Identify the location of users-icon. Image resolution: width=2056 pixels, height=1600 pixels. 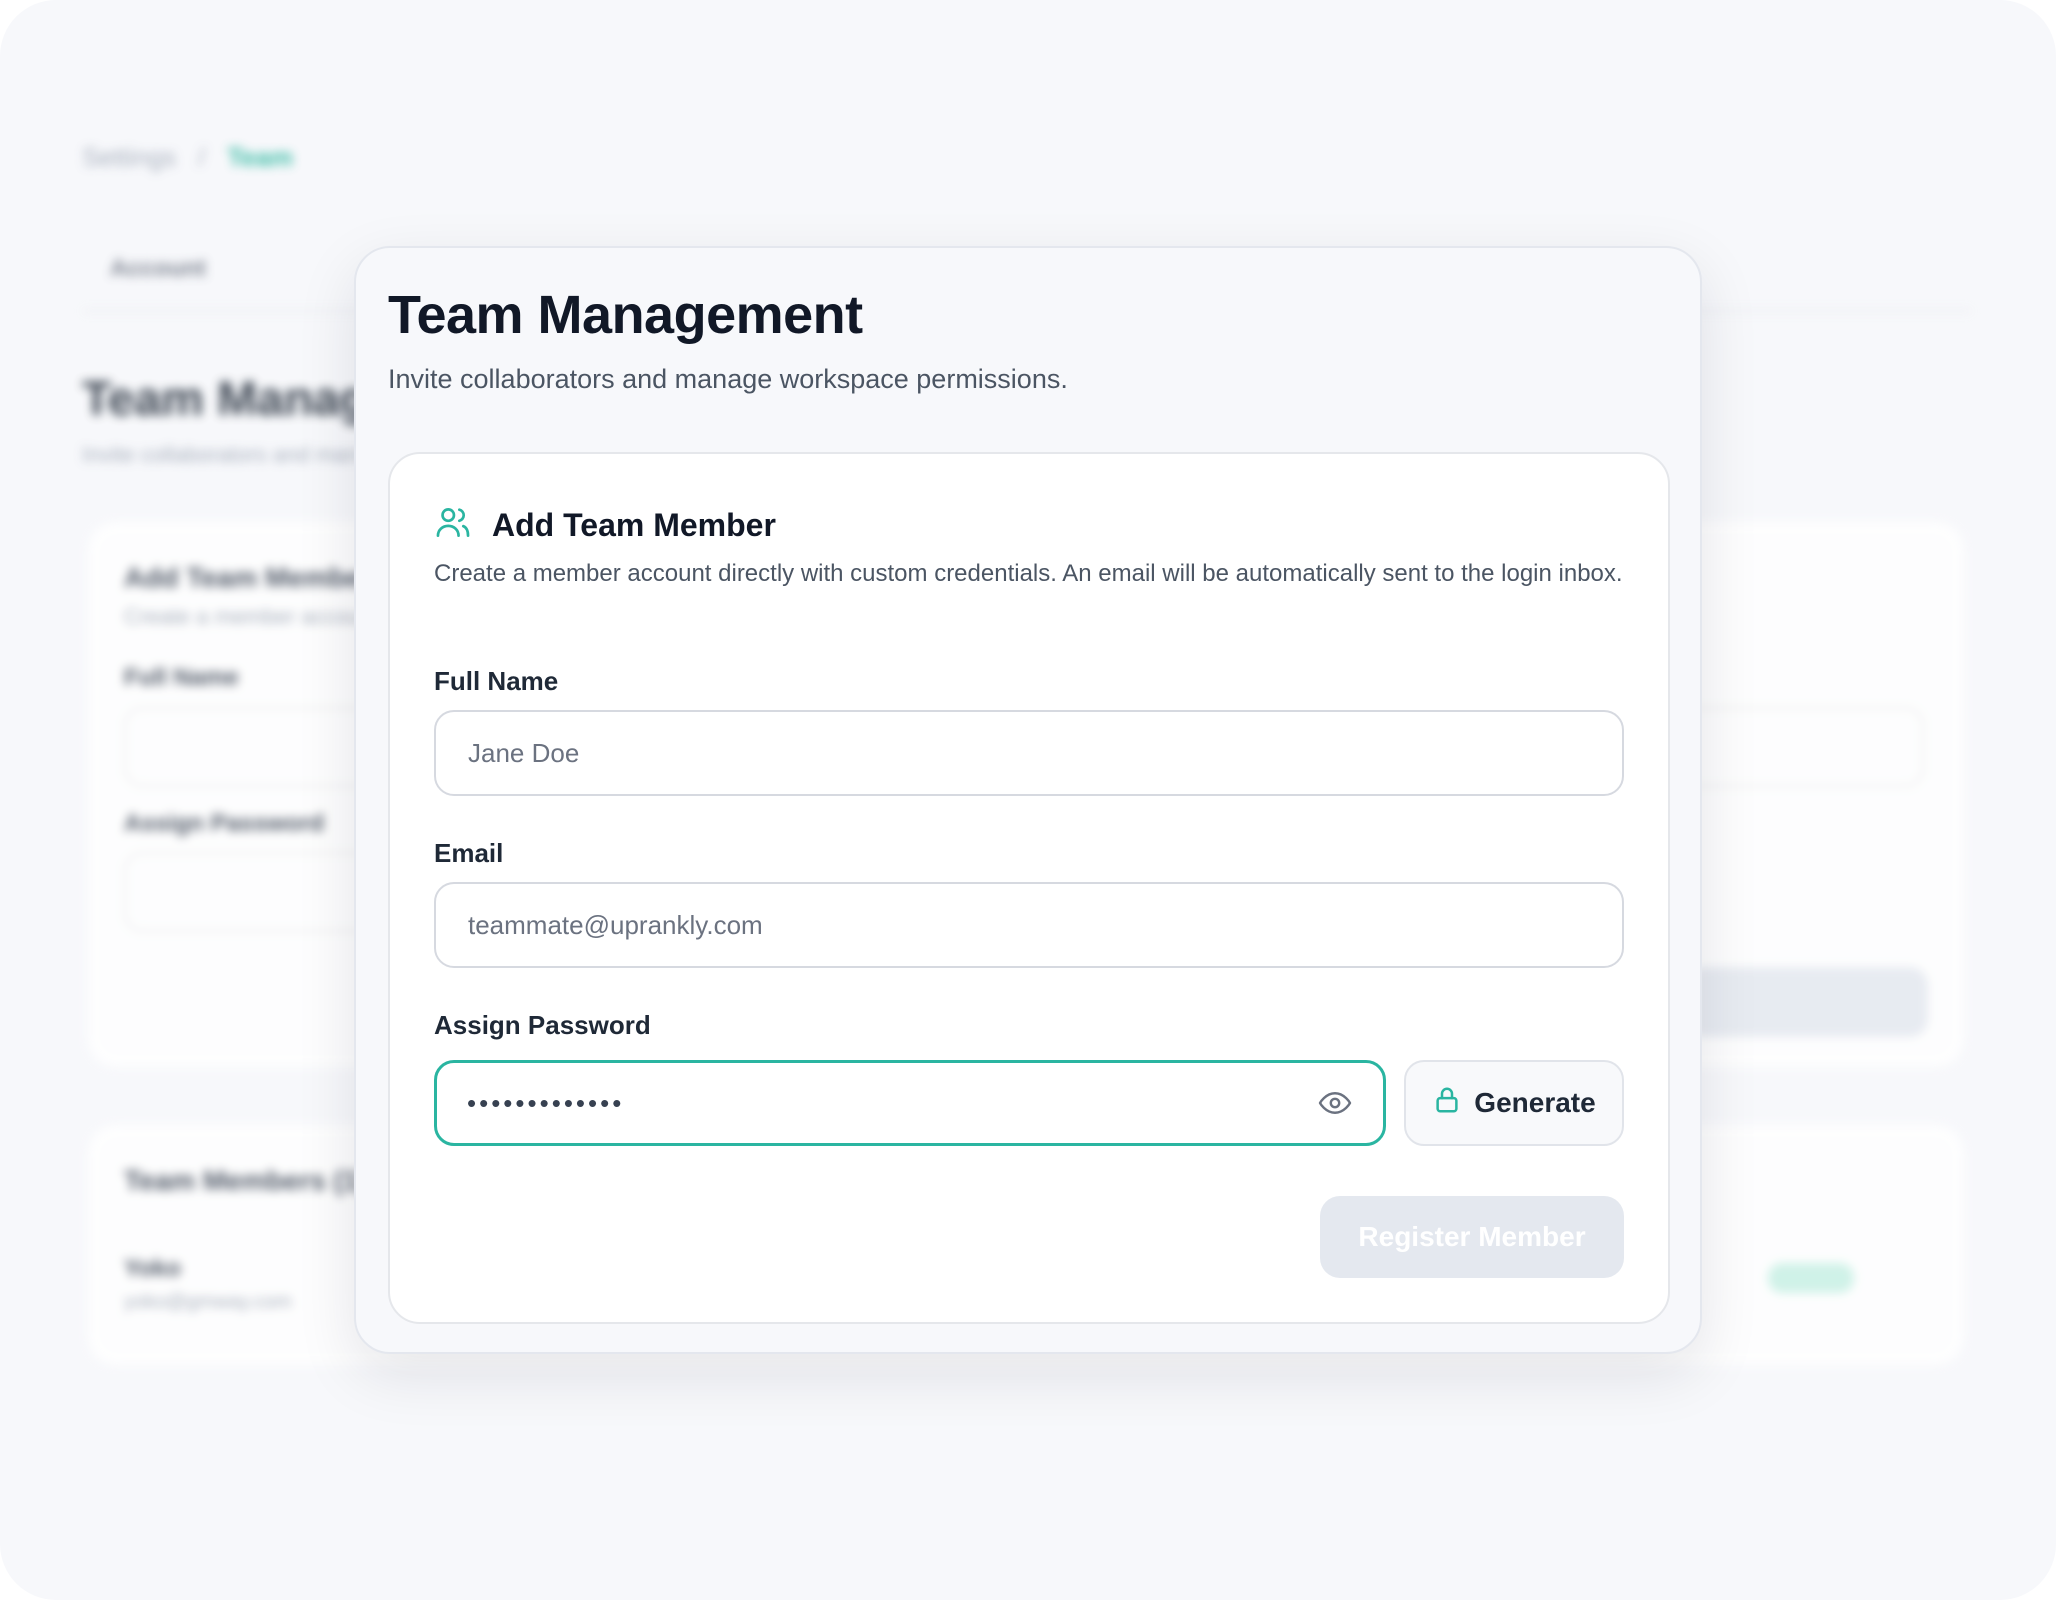
(453, 525).